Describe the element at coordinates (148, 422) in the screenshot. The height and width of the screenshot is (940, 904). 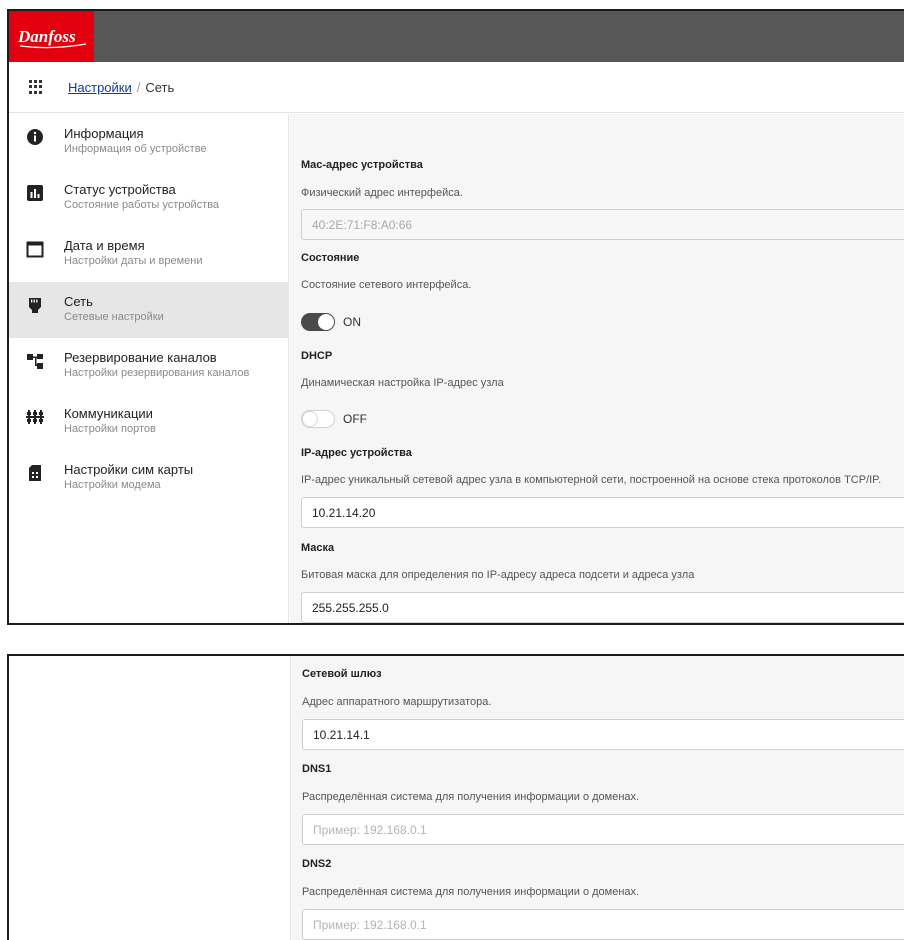
I see `sidebar-item-communications: Коммуникации Настройки портов` at that location.